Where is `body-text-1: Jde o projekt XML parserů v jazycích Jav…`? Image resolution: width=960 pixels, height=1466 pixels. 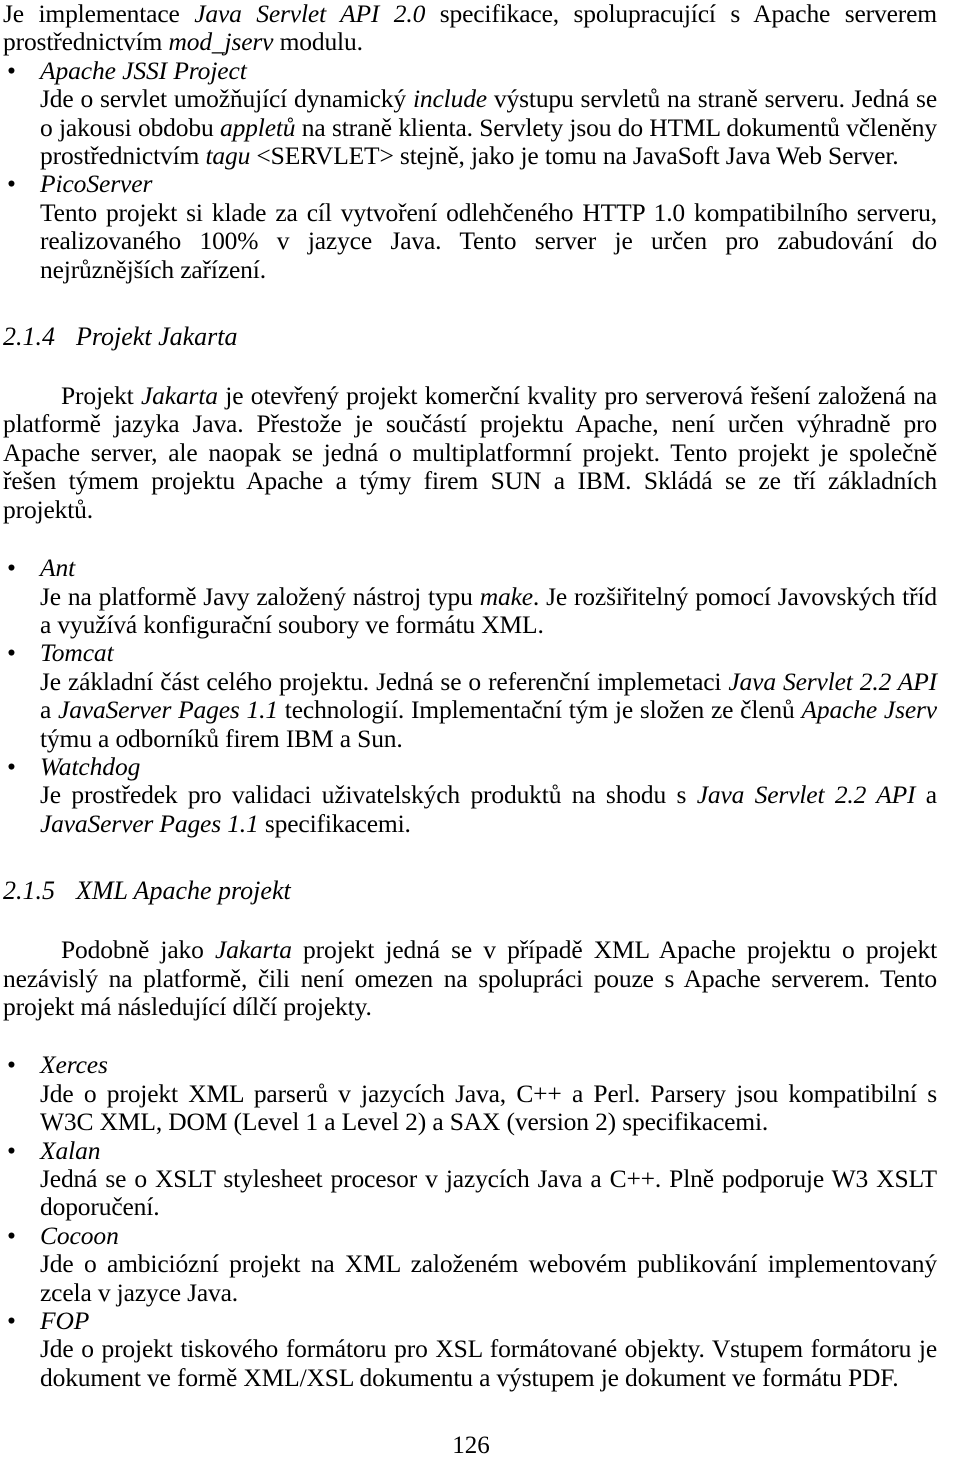
body-text-1: Jde o projekt XML parserů v jazycích Jav… is located at coordinates (488, 1107).